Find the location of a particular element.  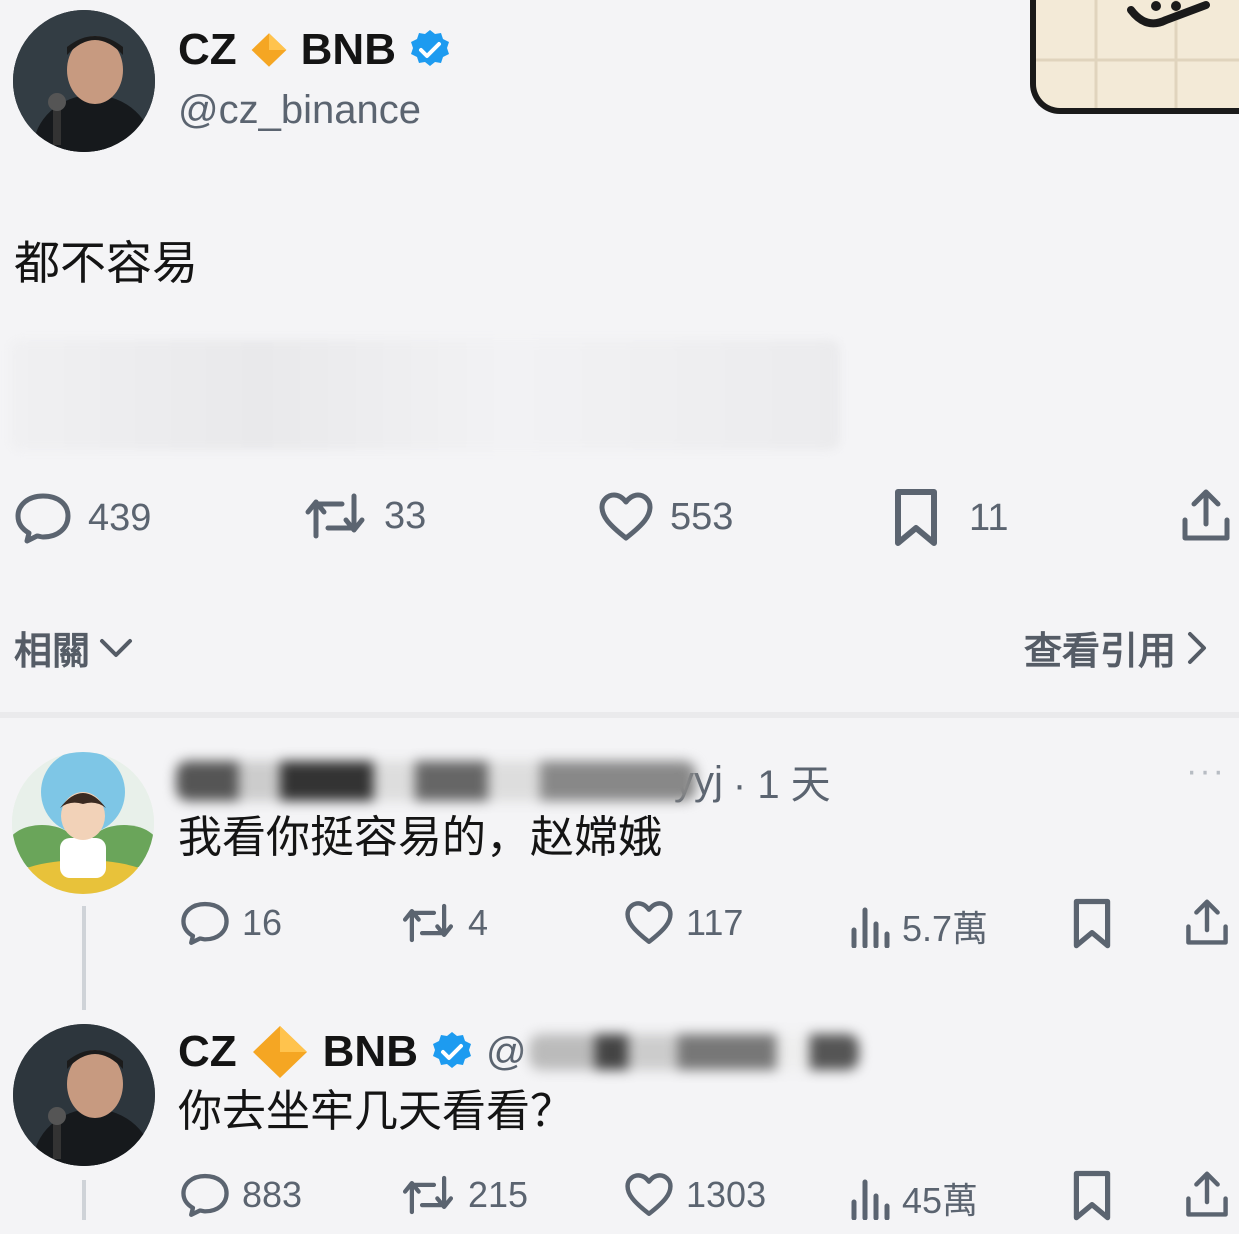

reply-action: 439 is located at coordinates (82, 518).